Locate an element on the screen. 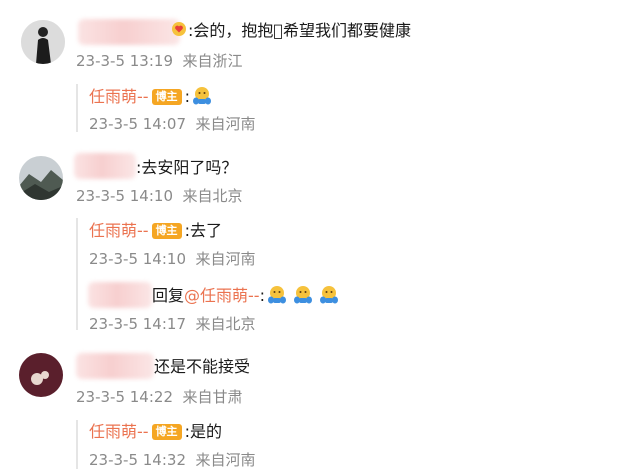 Image resolution: width=640 pixels, height=469 pixels. comment-meta: 23-3-5 14:22 来自甘肃 is located at coordinates (159, 397).